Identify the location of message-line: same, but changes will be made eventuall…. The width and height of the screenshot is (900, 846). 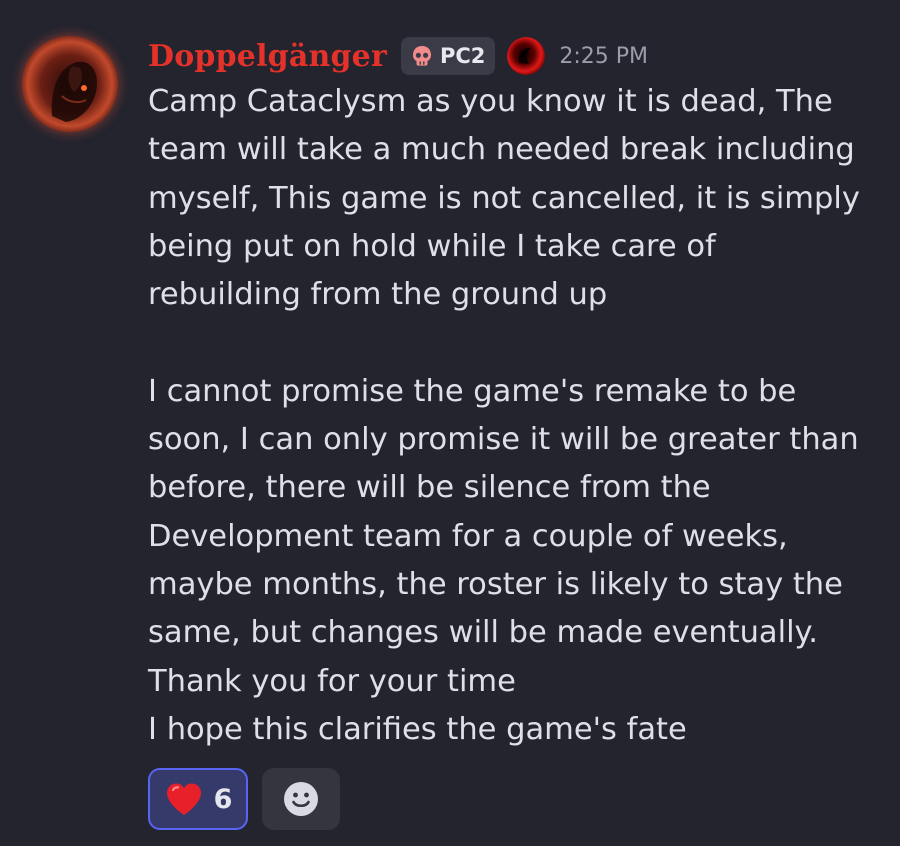
(483, 633).